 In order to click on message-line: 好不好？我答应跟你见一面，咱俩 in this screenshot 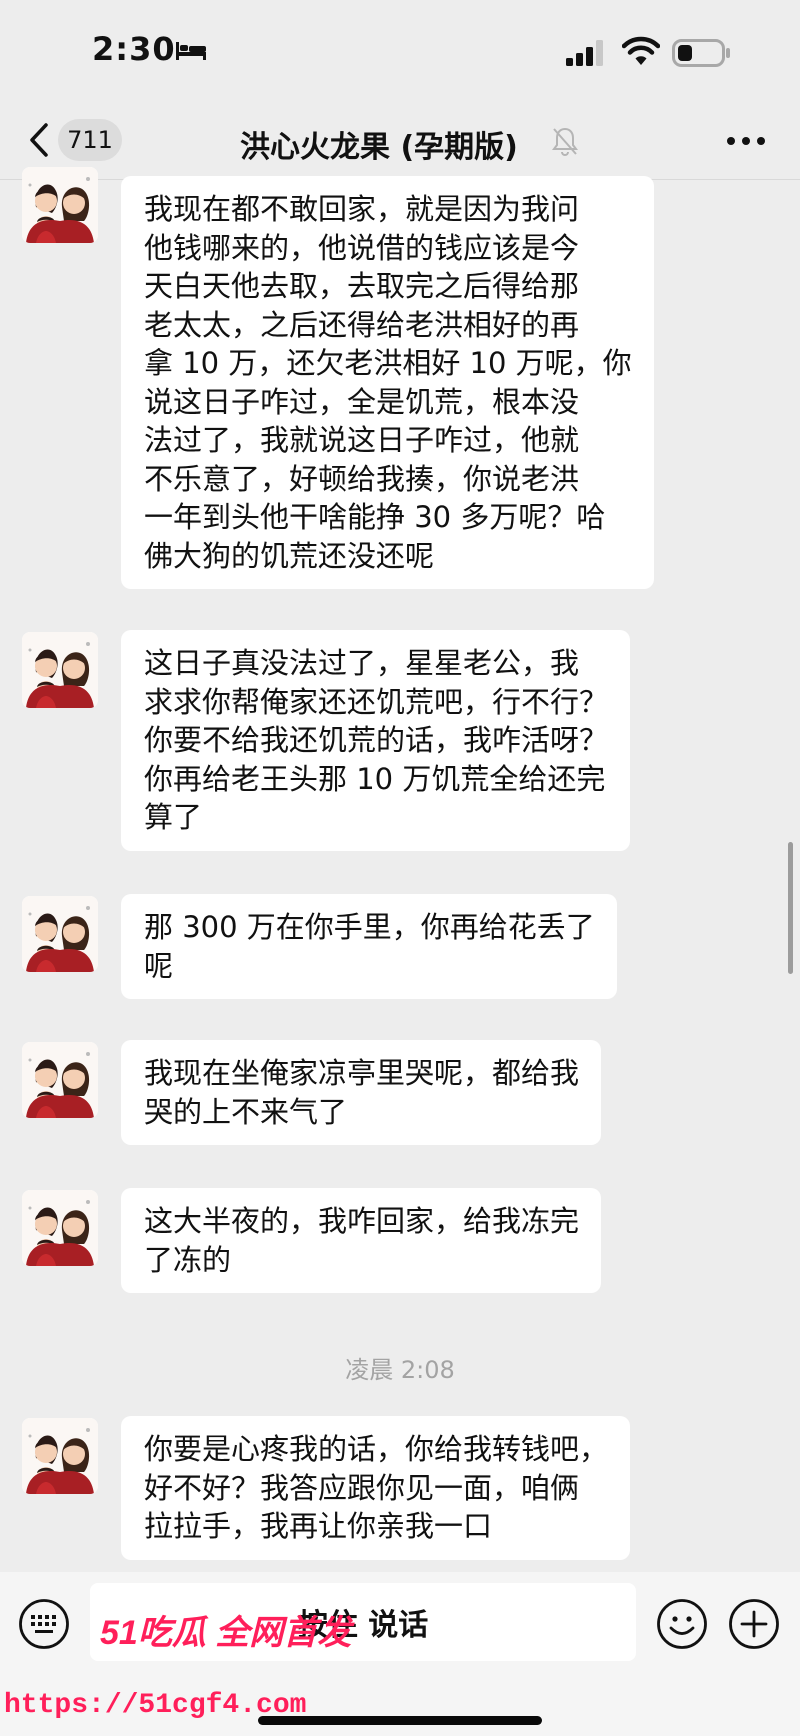, I will do `click(362, 1487)`.